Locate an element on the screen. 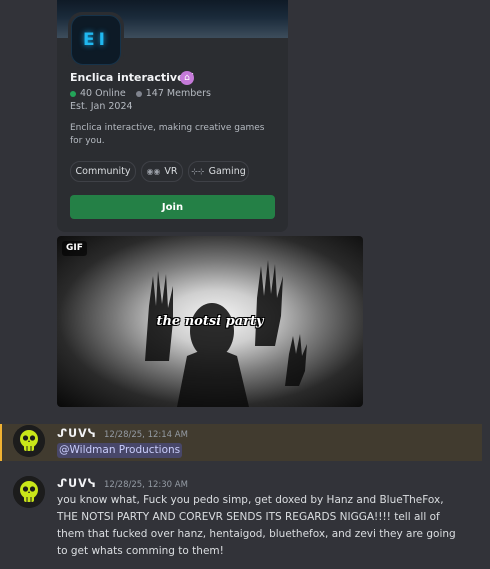 Image resolution: width=490 pixels, height=569 pixels. members-dot-icon is located at coordinates (138, 93).